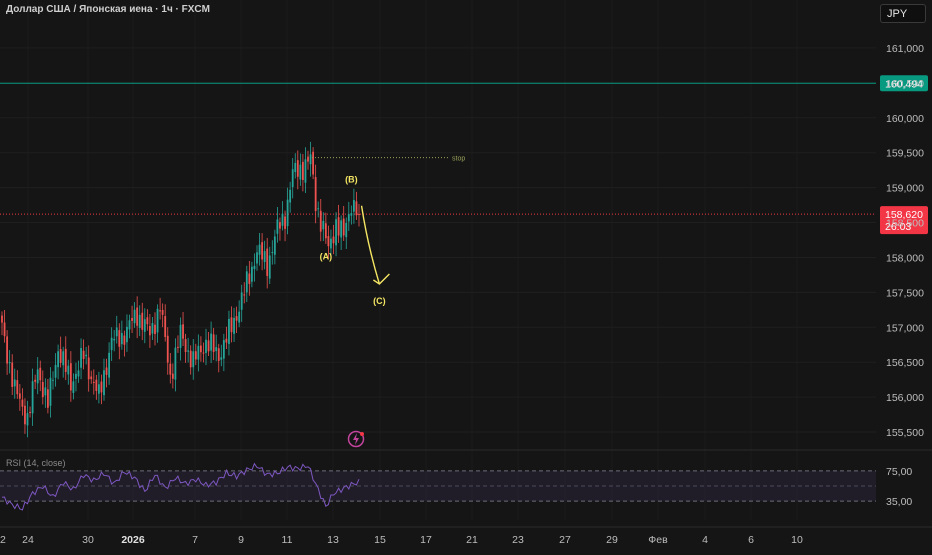  What do you see at coordinates (905, 224) in the screenshot?
I see `y-tick-label: 158,500` at bounding box center [905, 224].